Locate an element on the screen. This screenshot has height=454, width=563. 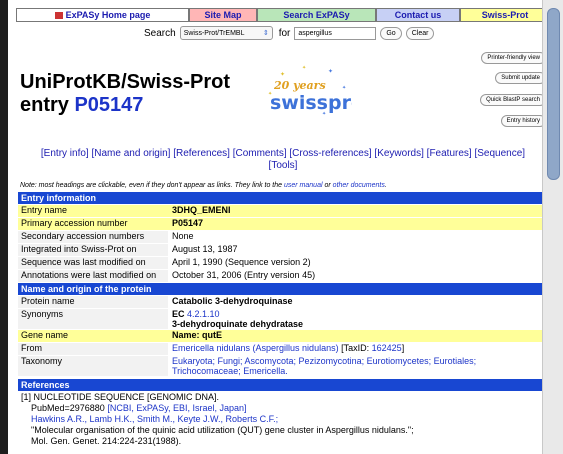
entry-information-header: Entry information is located at coordinates (284, 198).